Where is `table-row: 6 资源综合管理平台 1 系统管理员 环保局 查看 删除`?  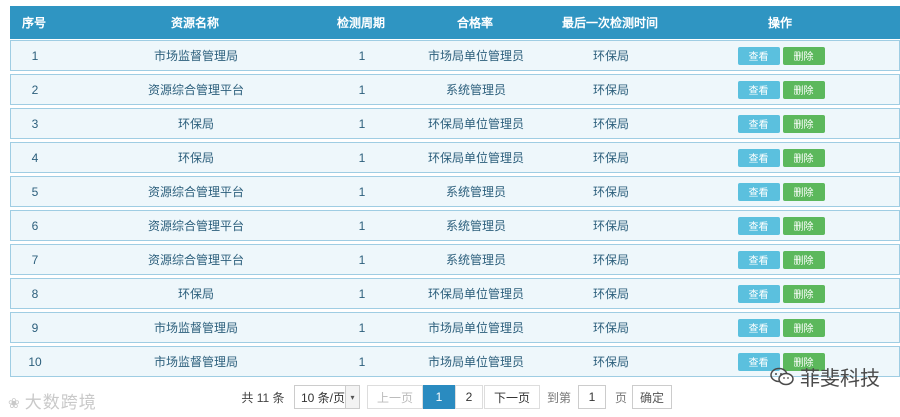 table-row: 6 资源综合管理平台 1 系统管理员 环保局 查看 删除 is located at coordinates (455, 225).